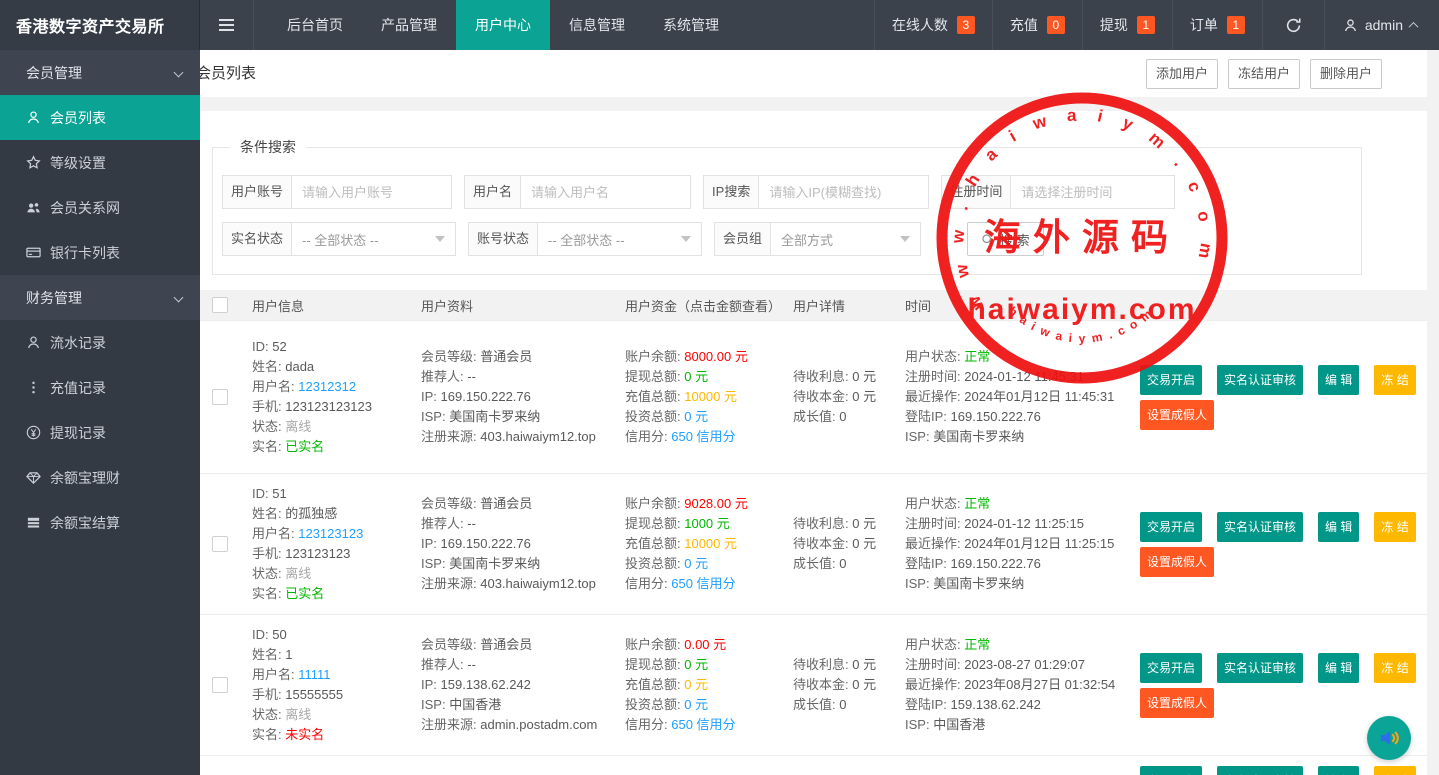  I want to click on field-value: 0, so click(843, 416).